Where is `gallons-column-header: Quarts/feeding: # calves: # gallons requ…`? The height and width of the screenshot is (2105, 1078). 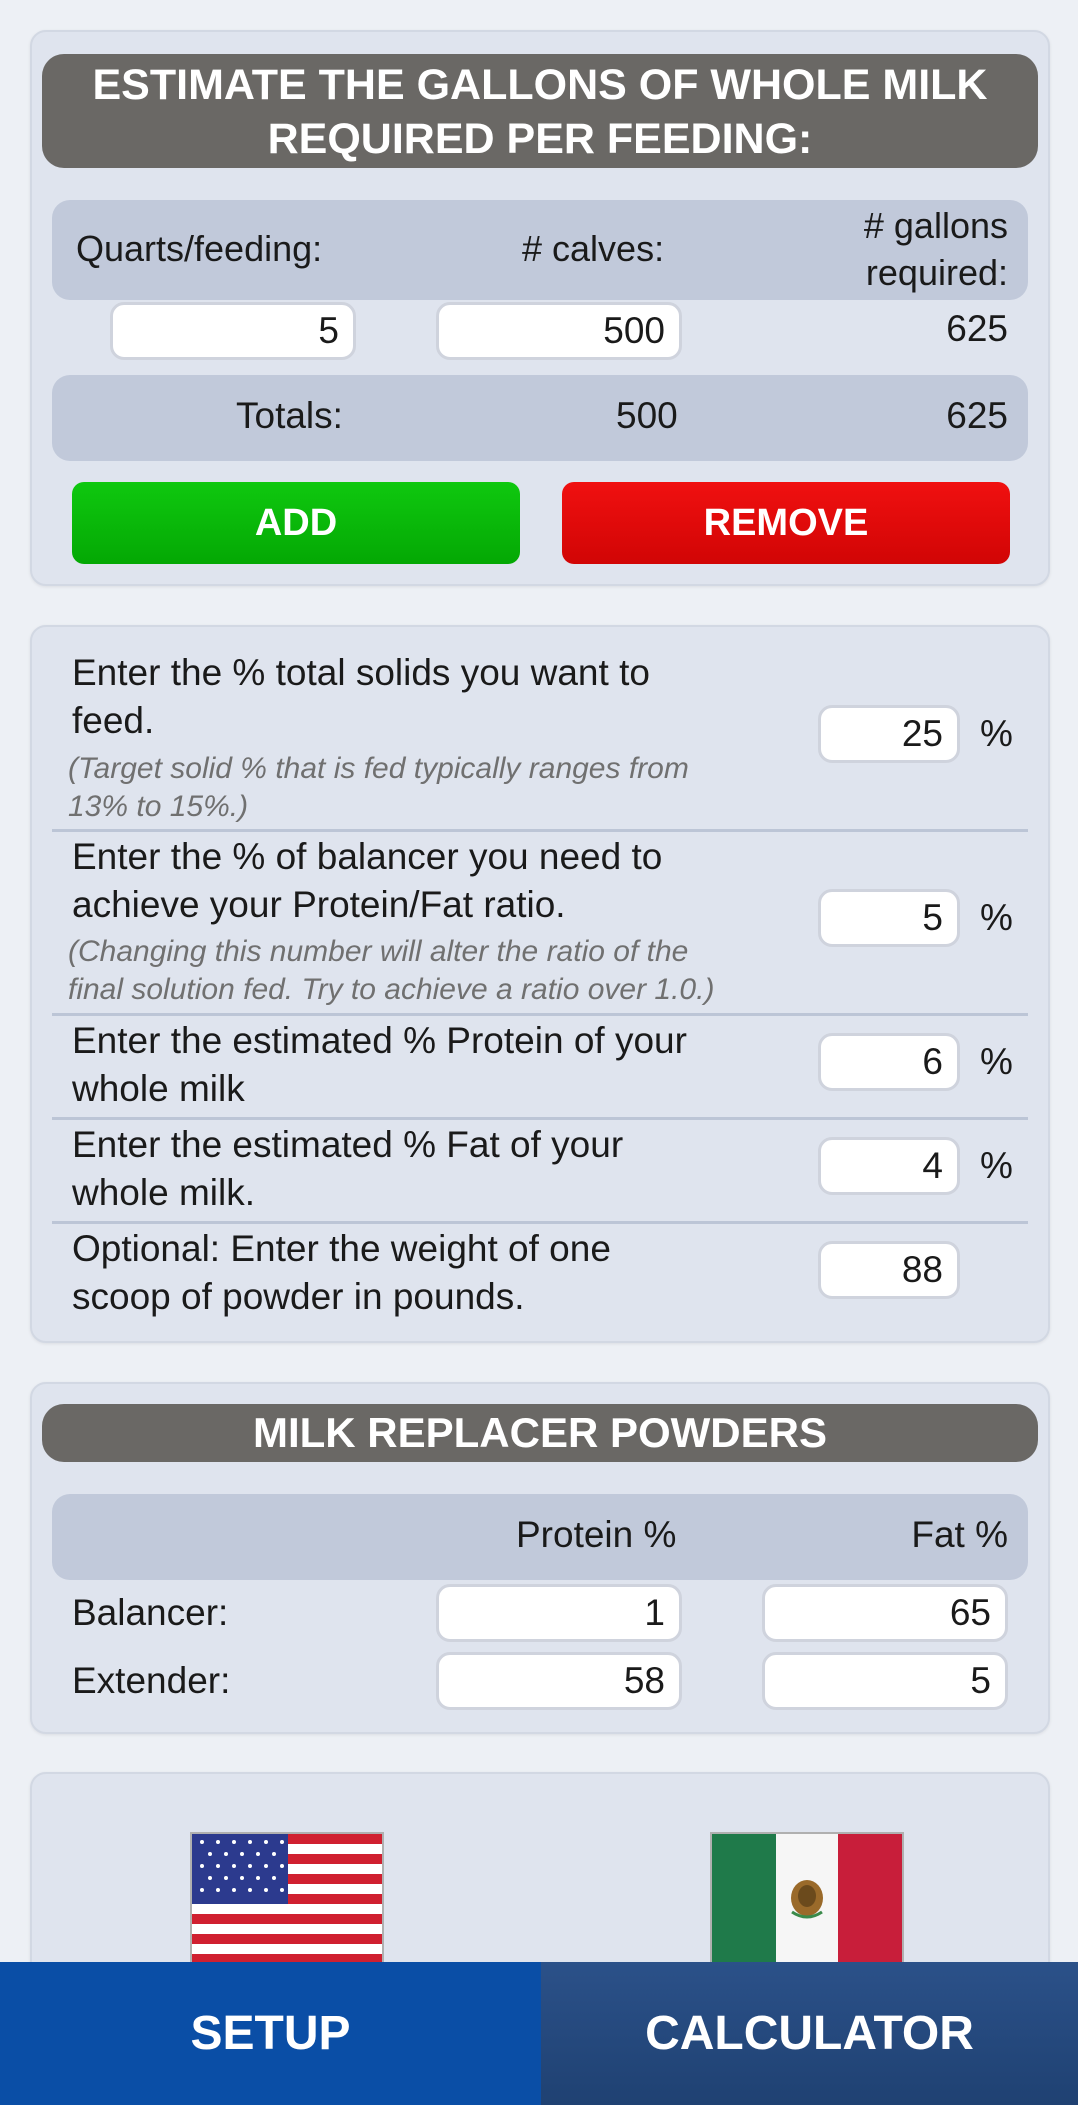
gallons-column-header: Quarts/feeding: # calves: # gallons requ… is located at coordinates (540, 250).